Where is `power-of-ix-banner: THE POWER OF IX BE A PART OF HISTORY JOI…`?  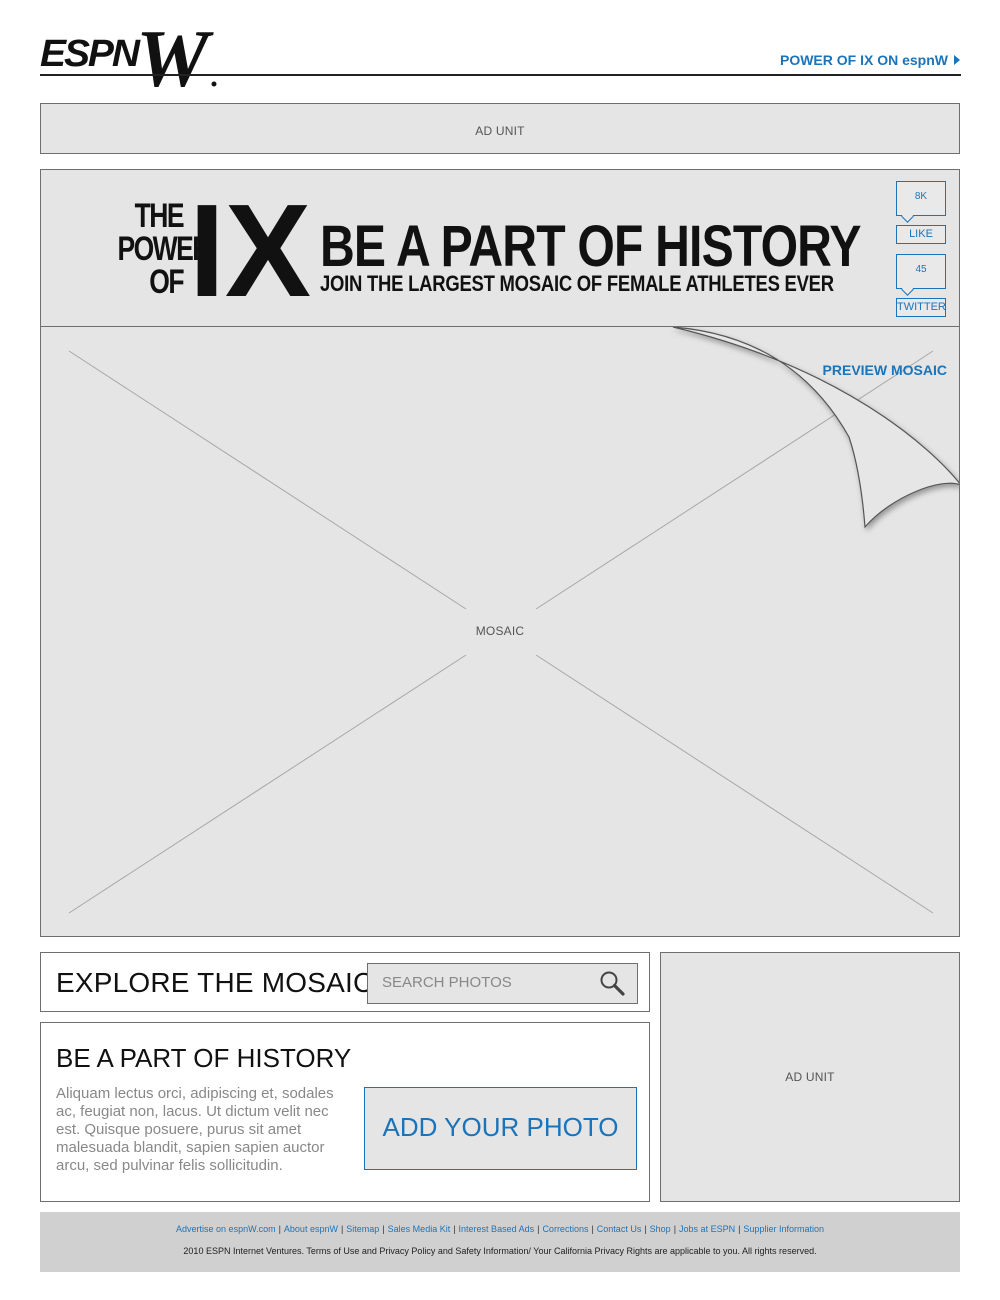 power-of-ix-banner: THE POWER OF IX BE A PART OF HISTORY JOI… is located at coordinates (500, 248).